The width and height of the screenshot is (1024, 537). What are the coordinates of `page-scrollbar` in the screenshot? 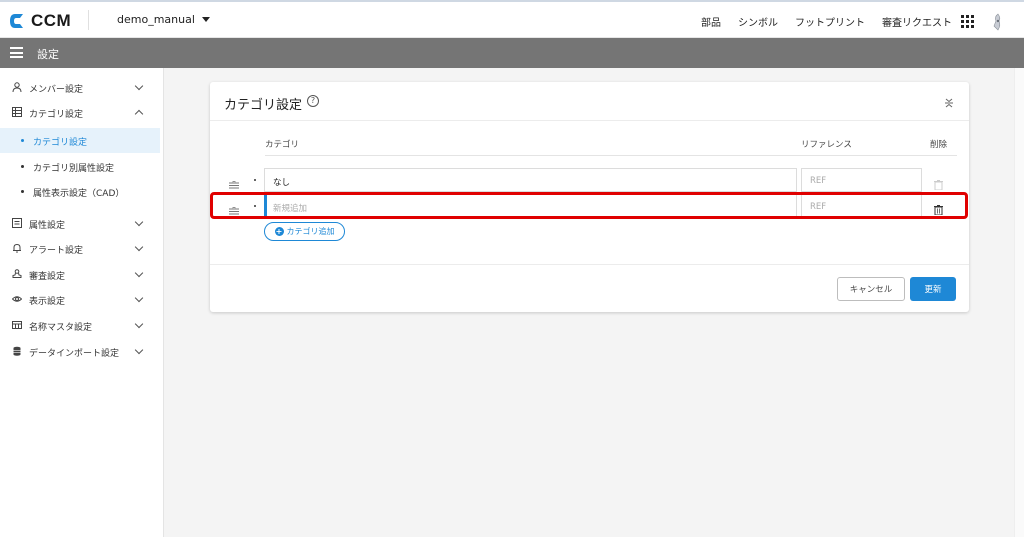 It's located at (1019, 302).